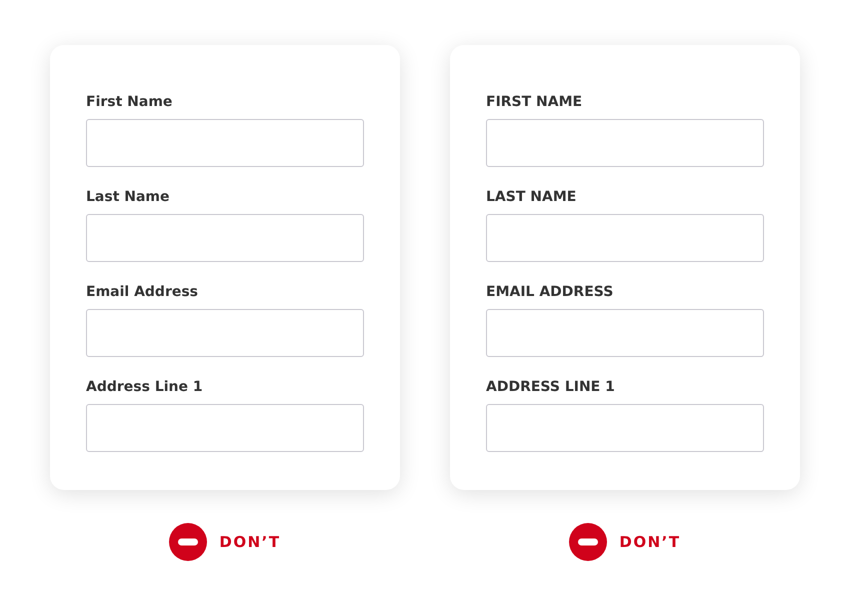  Describe the element at coordinates (128, 197) in the screenshot. I see `field-label: Last Name` at that location.